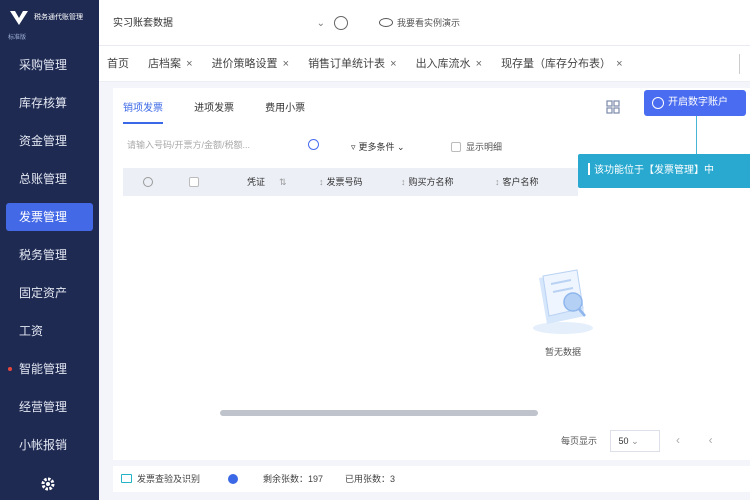 This screenshot has height=500, width=750. Describe the element at coordinates (165, 64) in the screenshot. I see `tab-label: 店档案` at that location.